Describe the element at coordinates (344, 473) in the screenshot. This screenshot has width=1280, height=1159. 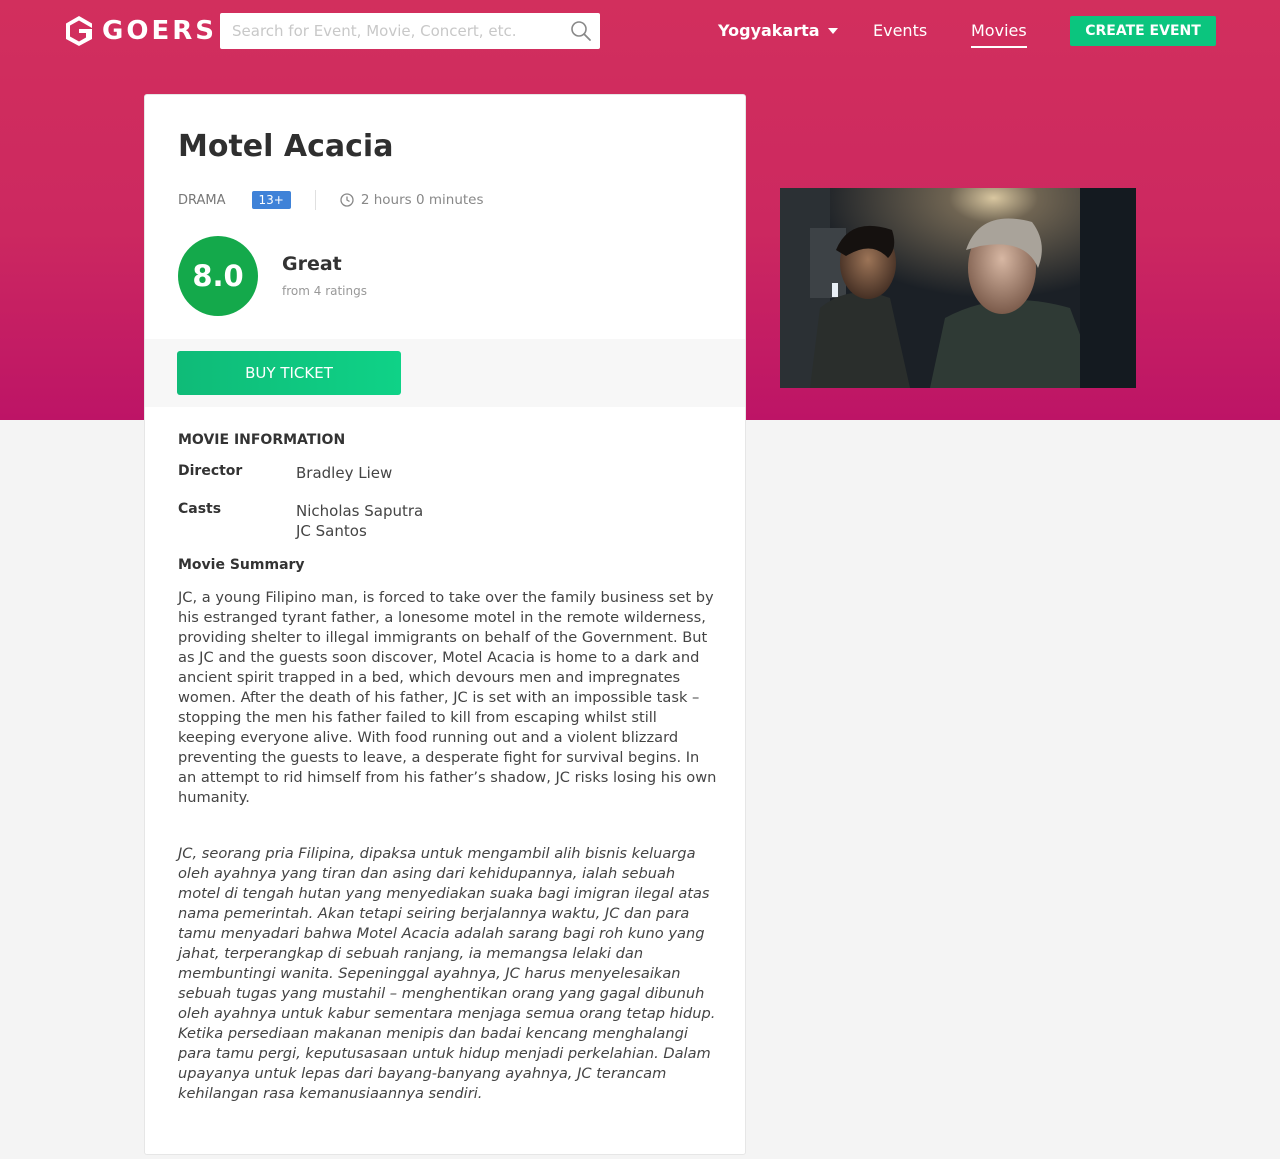
I see `director-value: Bradley Liew` at that location.